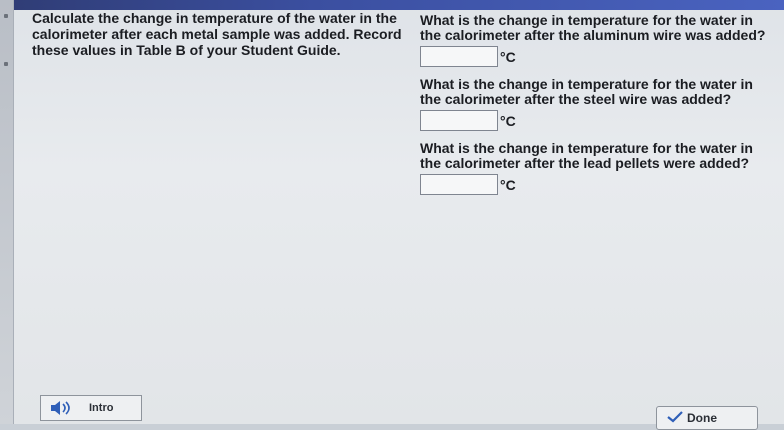  I want to click on done-label: Done, so click(702, 418).